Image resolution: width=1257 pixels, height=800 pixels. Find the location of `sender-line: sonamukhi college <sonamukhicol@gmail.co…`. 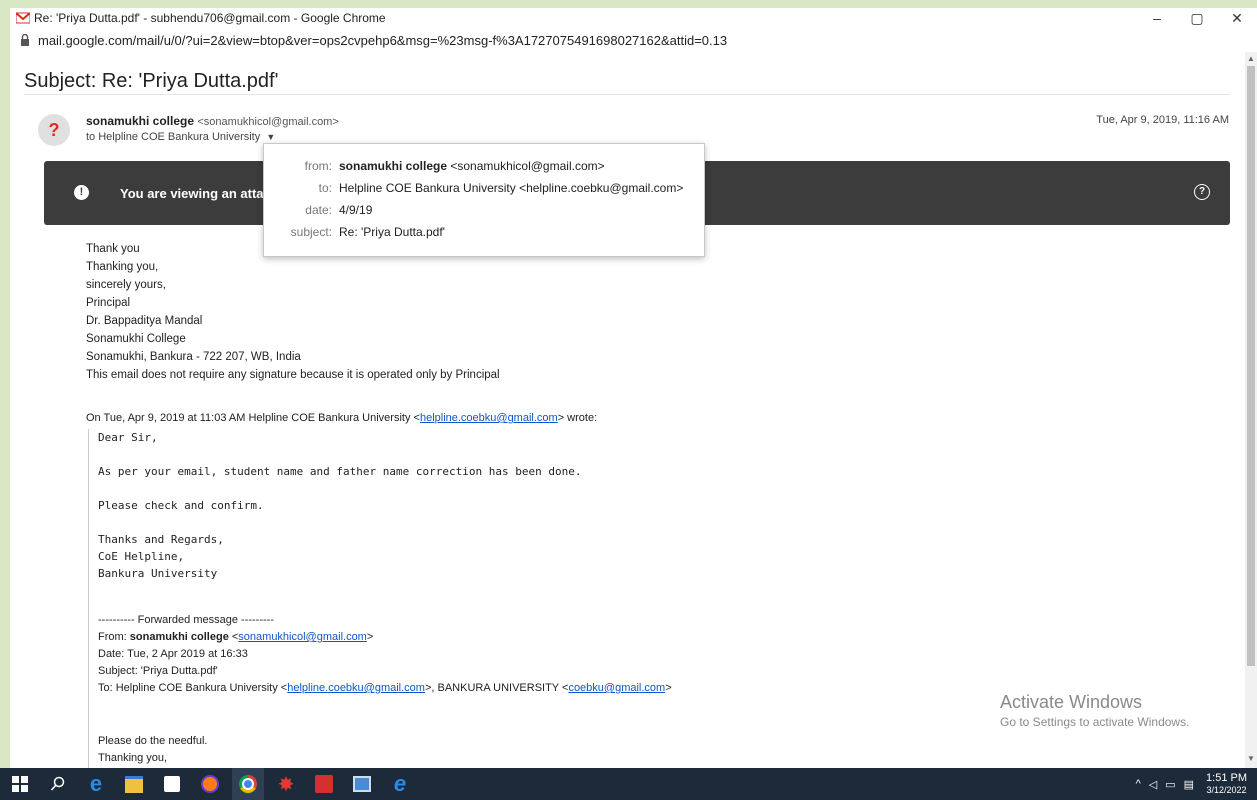

sender-line: sonamukhi college <sonamukhicol@gmail.co… is located at coordinates (212, 121).